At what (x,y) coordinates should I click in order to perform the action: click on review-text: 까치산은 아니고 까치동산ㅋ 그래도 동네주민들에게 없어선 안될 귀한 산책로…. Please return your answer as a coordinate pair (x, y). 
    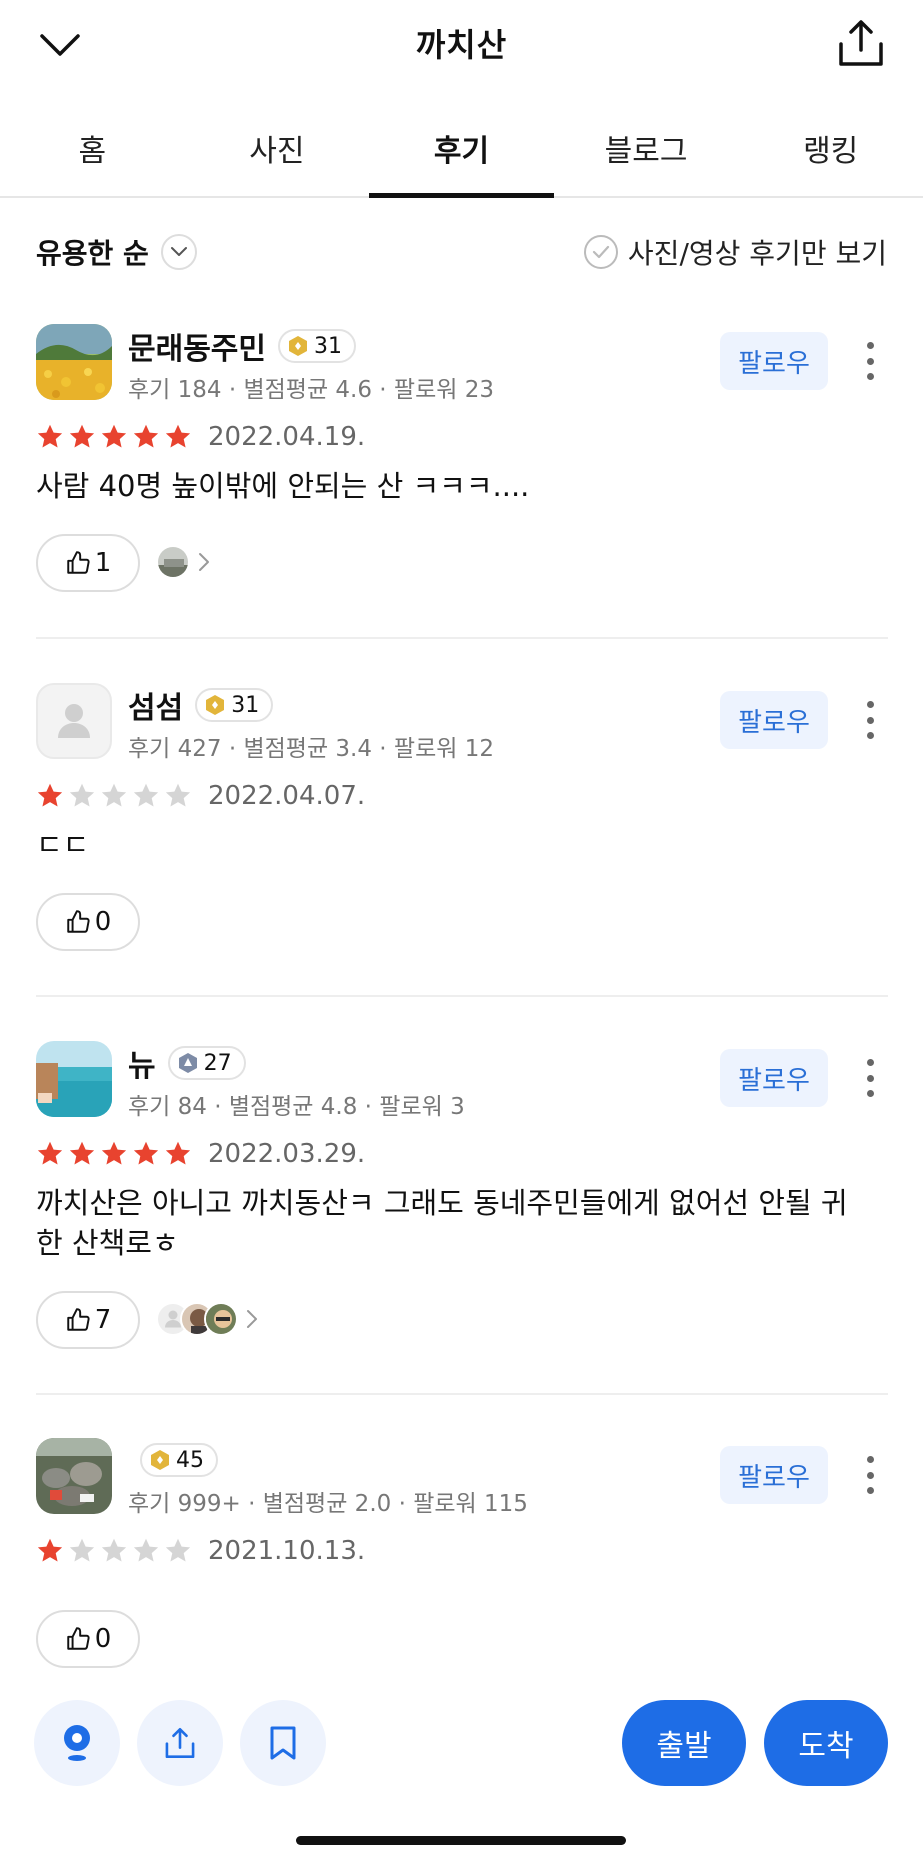
    Looking at the image, I should click on (446, 1223).